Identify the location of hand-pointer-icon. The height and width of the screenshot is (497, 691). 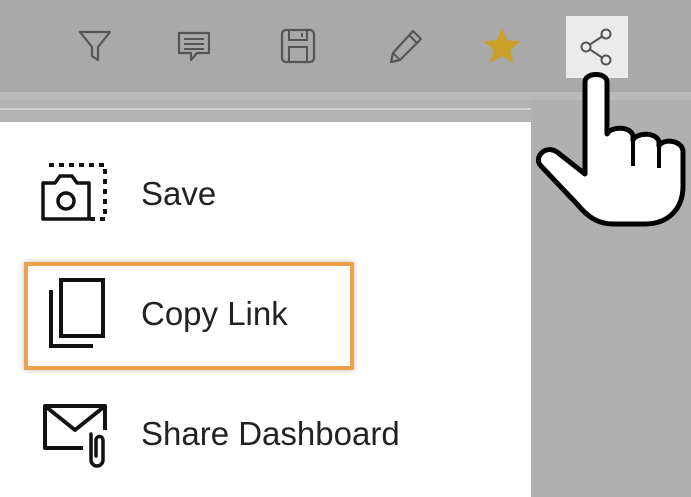
(609, 150).